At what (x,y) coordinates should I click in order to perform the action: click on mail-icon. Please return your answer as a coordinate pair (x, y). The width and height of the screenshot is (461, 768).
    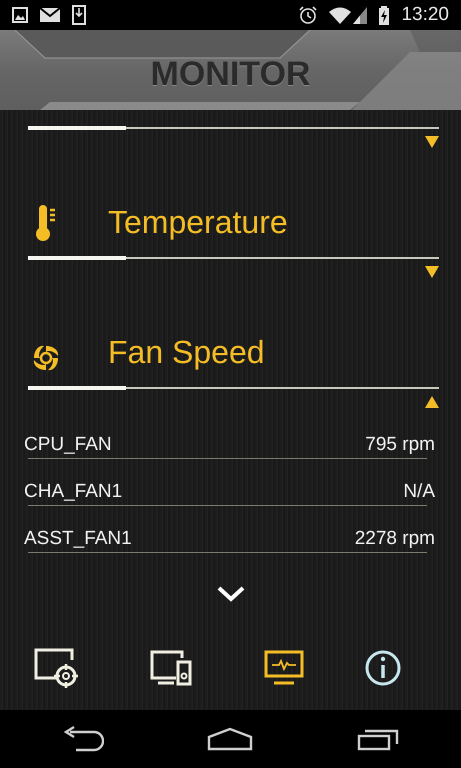
    Looking at the image, I should click on (50, 15).